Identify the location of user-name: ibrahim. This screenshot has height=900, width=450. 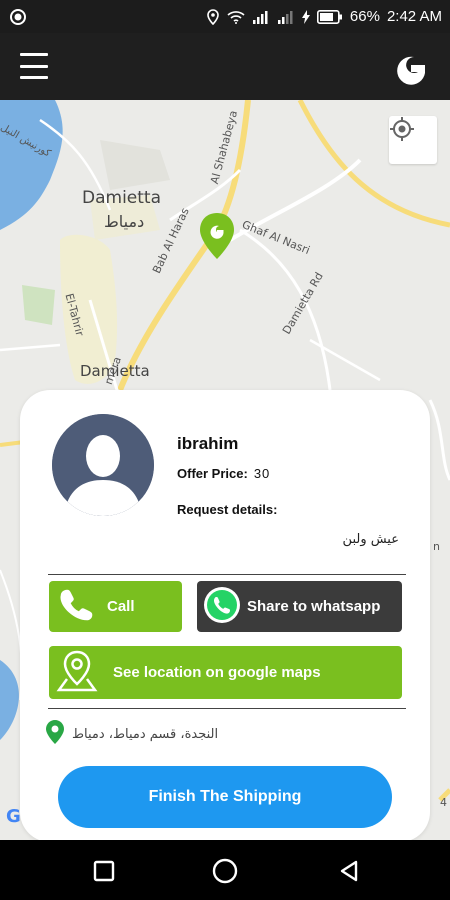
(208, 443).